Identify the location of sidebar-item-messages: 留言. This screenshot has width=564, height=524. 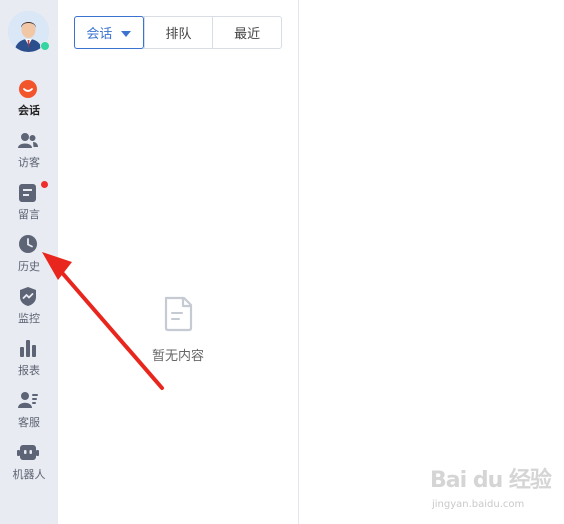
(29, 207).